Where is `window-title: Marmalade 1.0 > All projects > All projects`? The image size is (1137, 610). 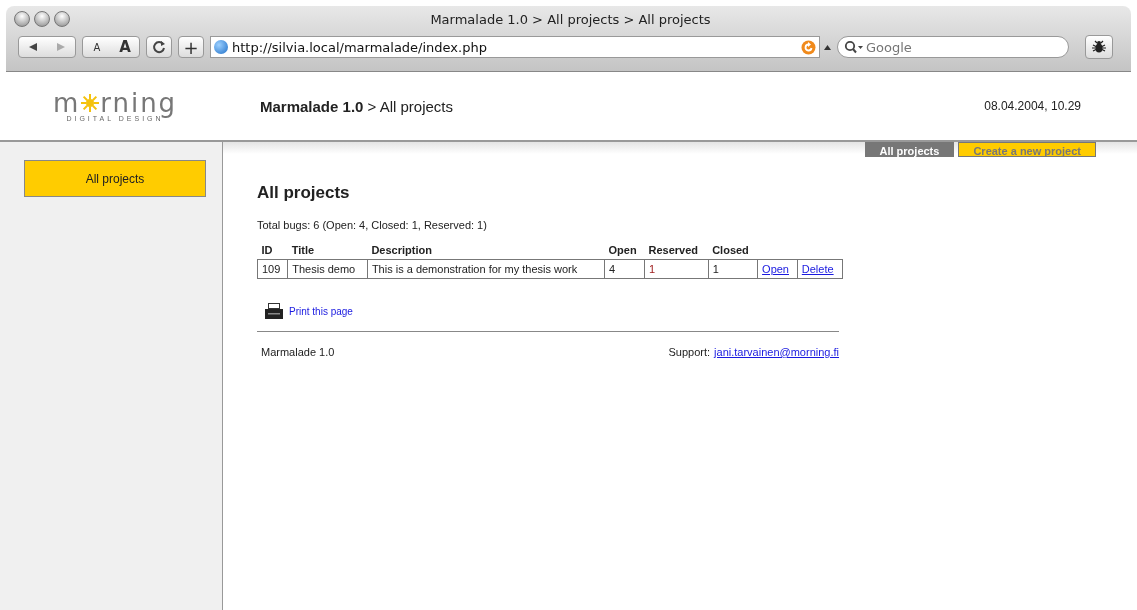 window-title: Marmalade 1.0 > All projects > All projects is located at coordinates (570, 19).